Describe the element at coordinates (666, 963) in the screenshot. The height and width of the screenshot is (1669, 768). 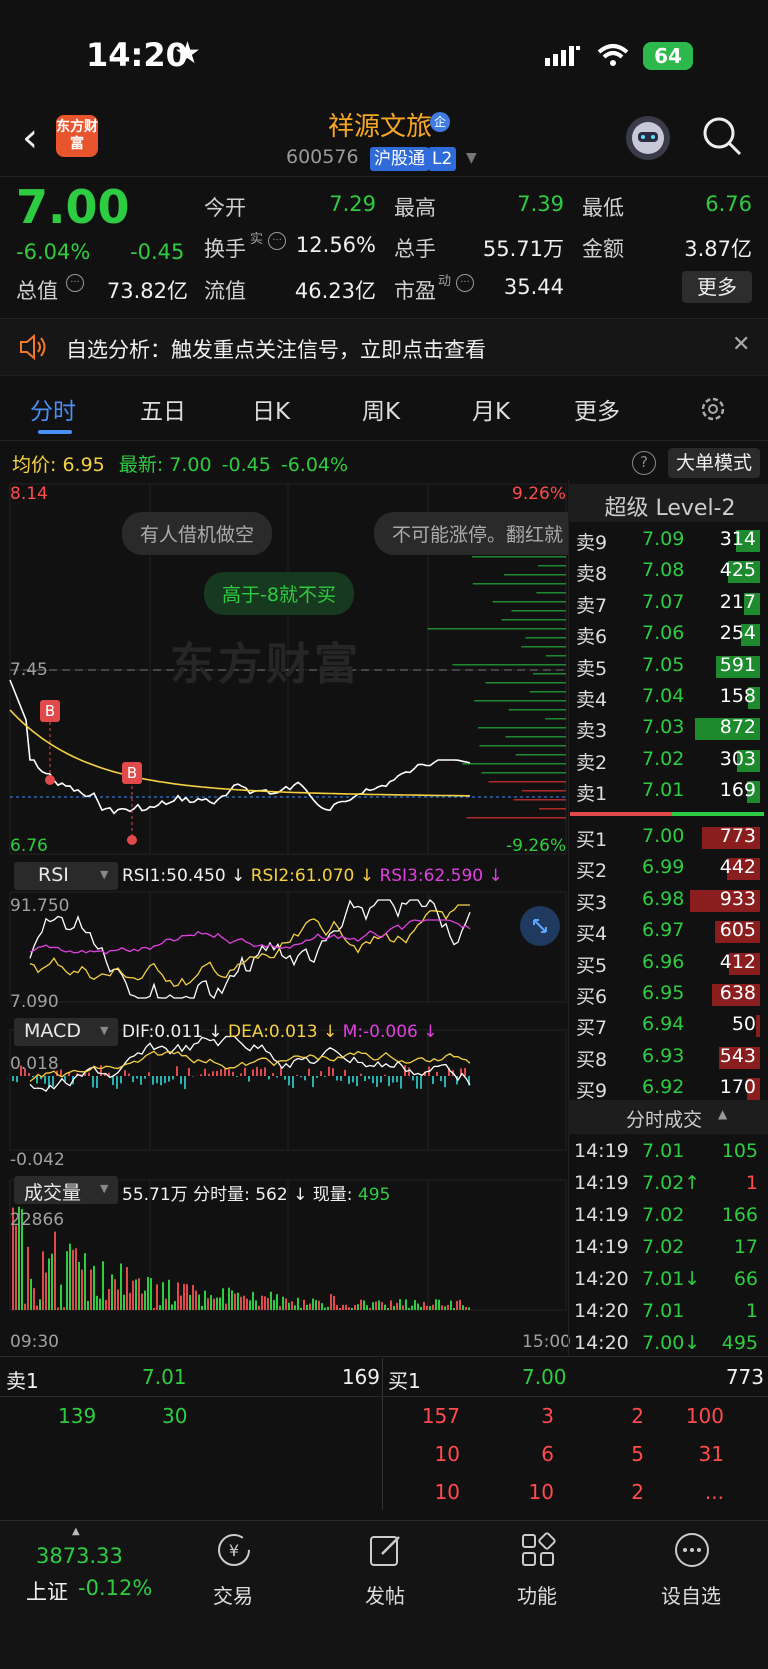
I see `buy-row: 买5 6.96 412` at that location.